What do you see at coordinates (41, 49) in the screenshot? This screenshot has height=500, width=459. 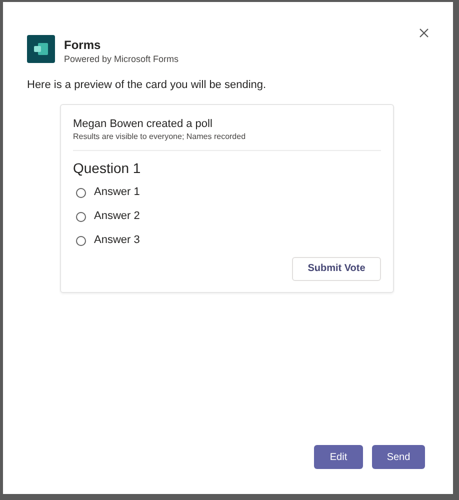 I see `app-icon` at bounding box center [41, 49].